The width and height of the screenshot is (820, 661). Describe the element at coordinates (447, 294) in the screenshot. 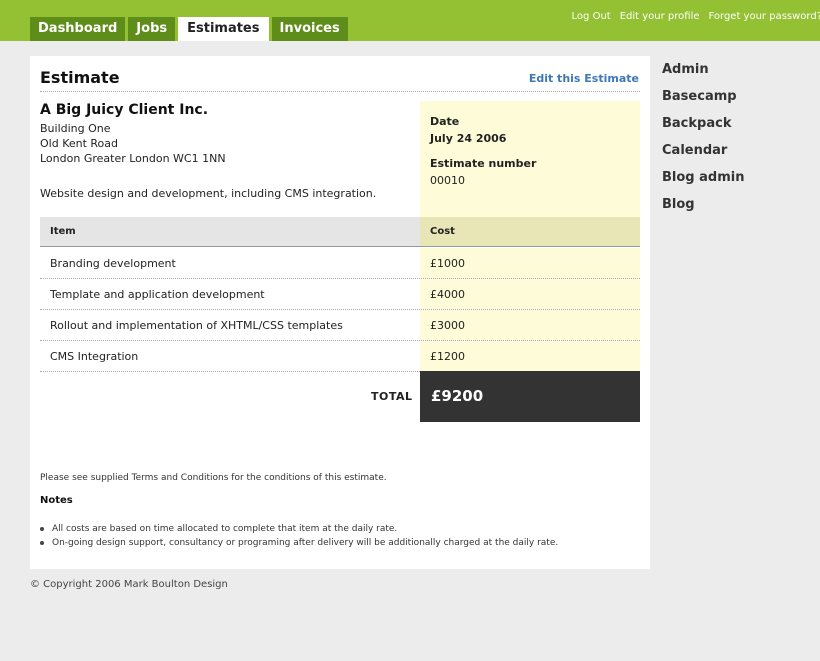

I see `row-cost: £4000` at that location.